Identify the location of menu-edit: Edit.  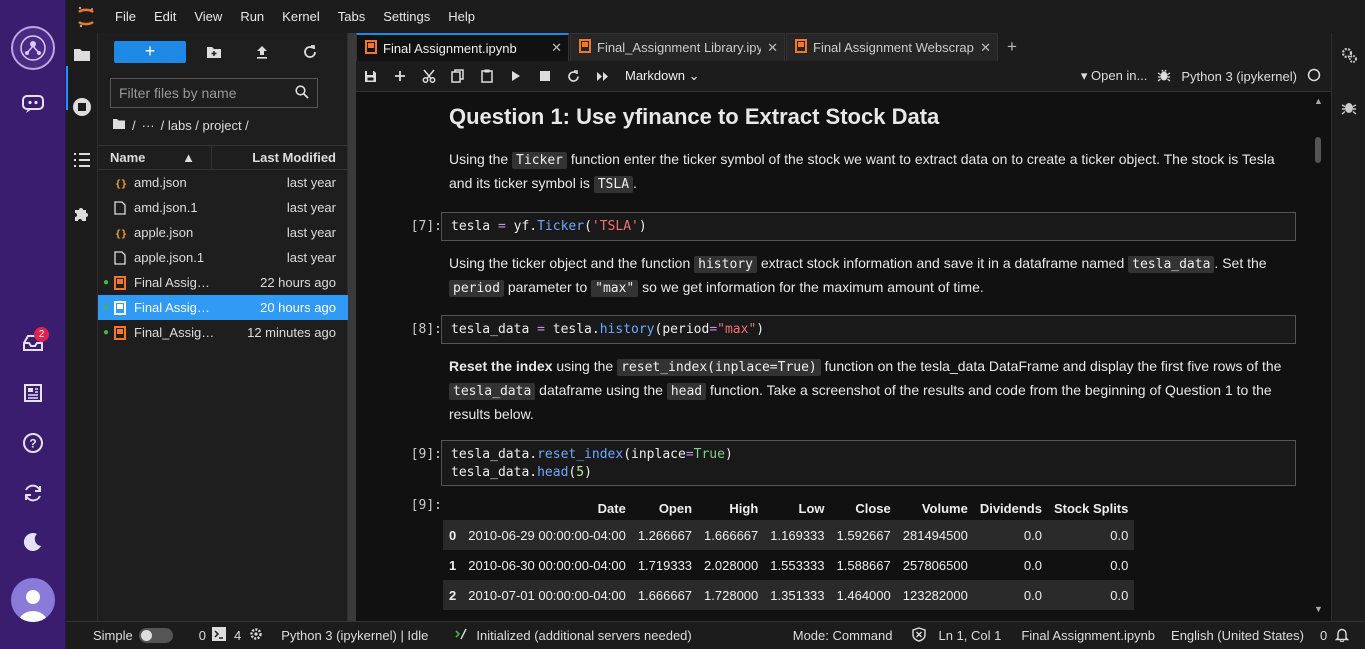
(165, 16).